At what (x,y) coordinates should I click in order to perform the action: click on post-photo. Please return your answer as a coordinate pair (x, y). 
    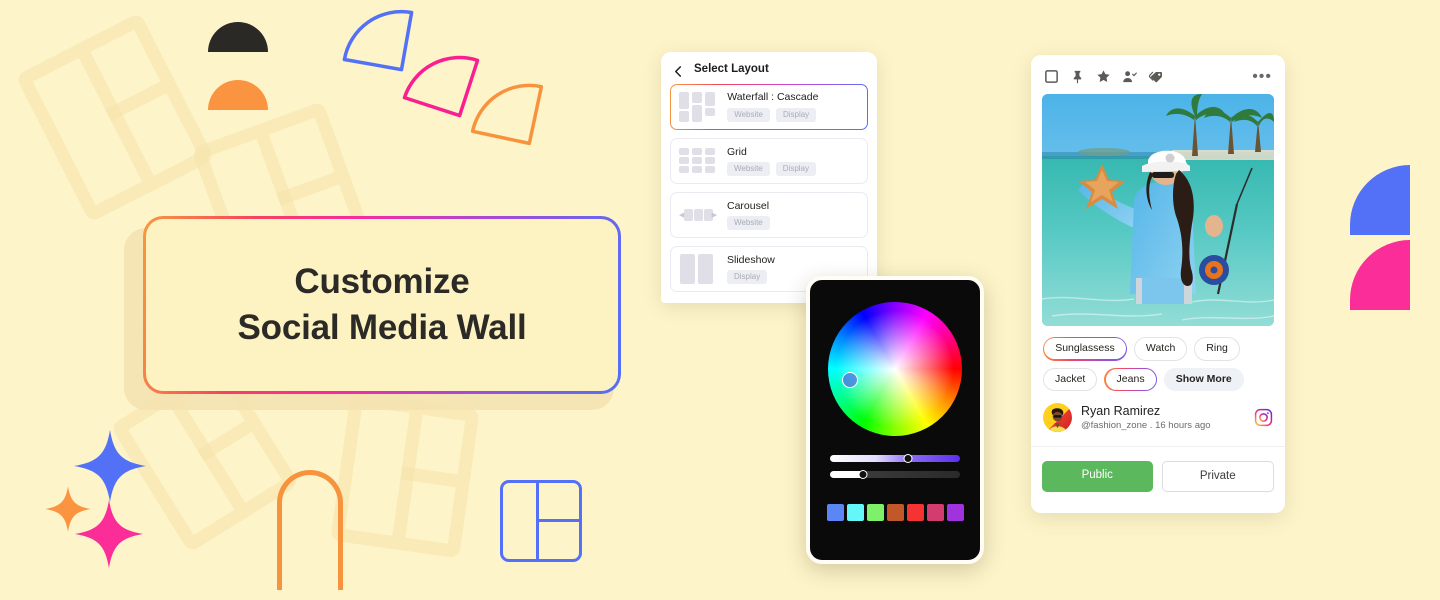
    Looking at the image, I should click on (1158, 210).